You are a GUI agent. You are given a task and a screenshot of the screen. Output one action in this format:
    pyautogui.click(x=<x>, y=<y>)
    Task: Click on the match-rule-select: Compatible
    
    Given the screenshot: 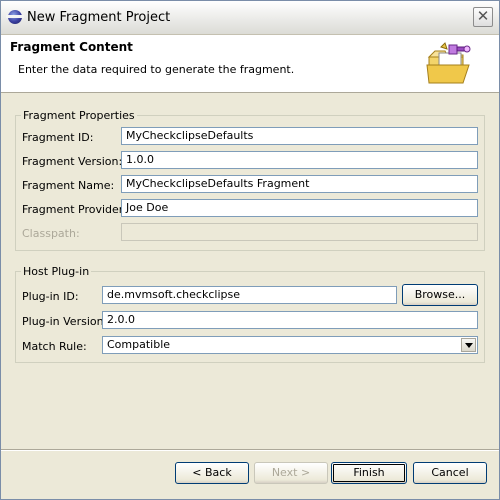 What is the action you would take?
    pyautogui.click(x=290, y=345)
    